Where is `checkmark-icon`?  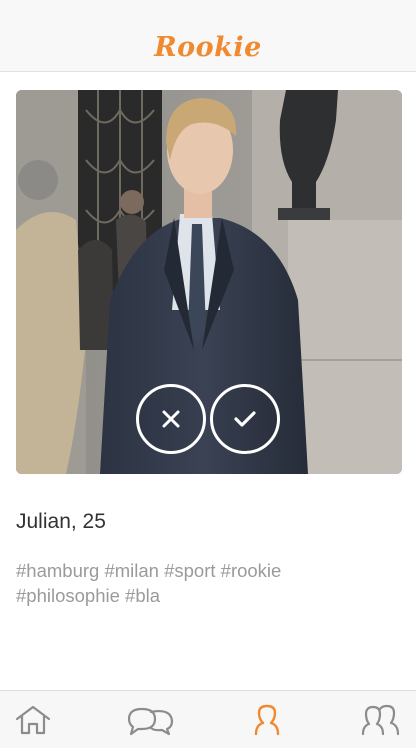 checkmark-icon is located at coordinates (245, 419).